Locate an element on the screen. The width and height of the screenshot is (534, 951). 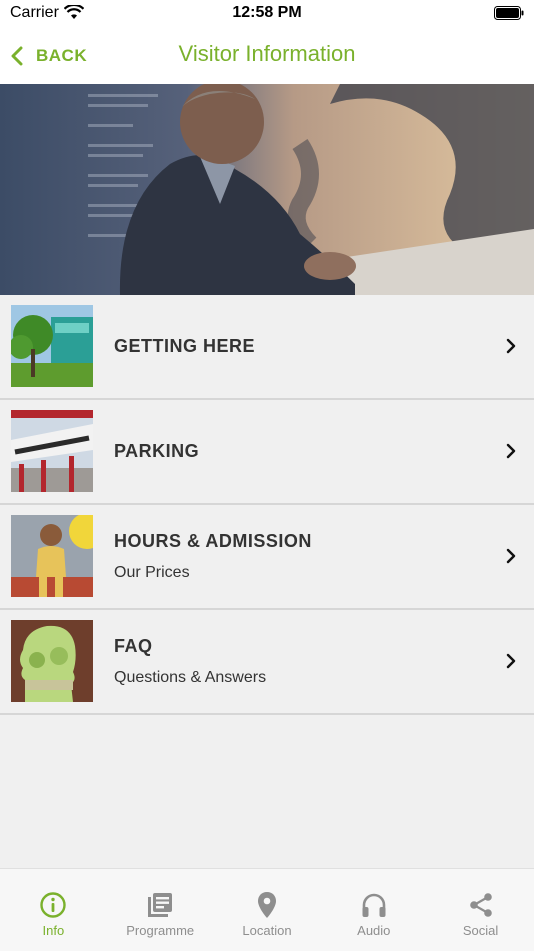
hours-admission-thumbnail is located at coordinates (52, 556).